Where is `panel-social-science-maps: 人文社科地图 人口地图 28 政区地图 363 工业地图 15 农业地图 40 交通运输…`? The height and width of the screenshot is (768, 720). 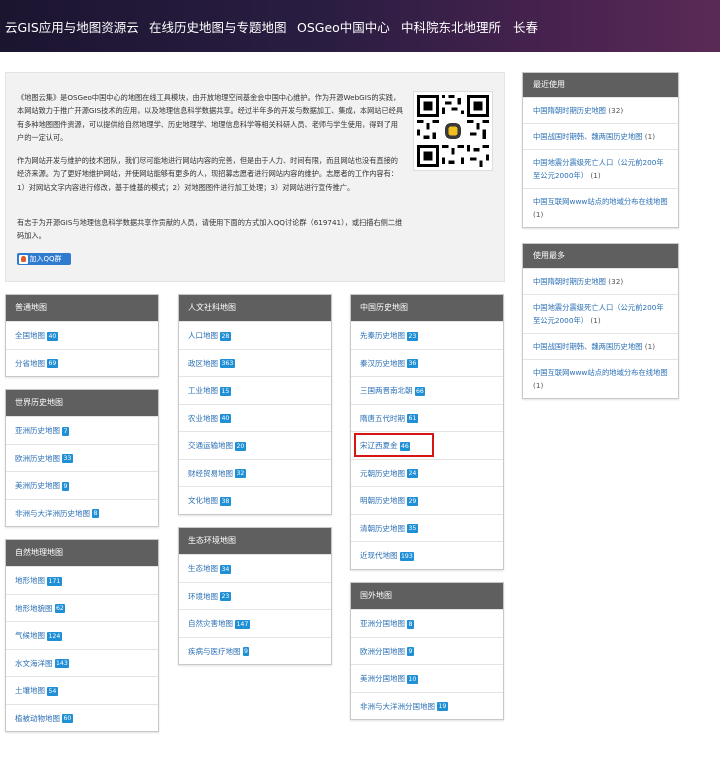
panel-social-science-maps: 人文社科地图 人口地图 28 政区地图 363 工业地图 15 农业地图 40 交通运输… is located at coordinates (255, 404).